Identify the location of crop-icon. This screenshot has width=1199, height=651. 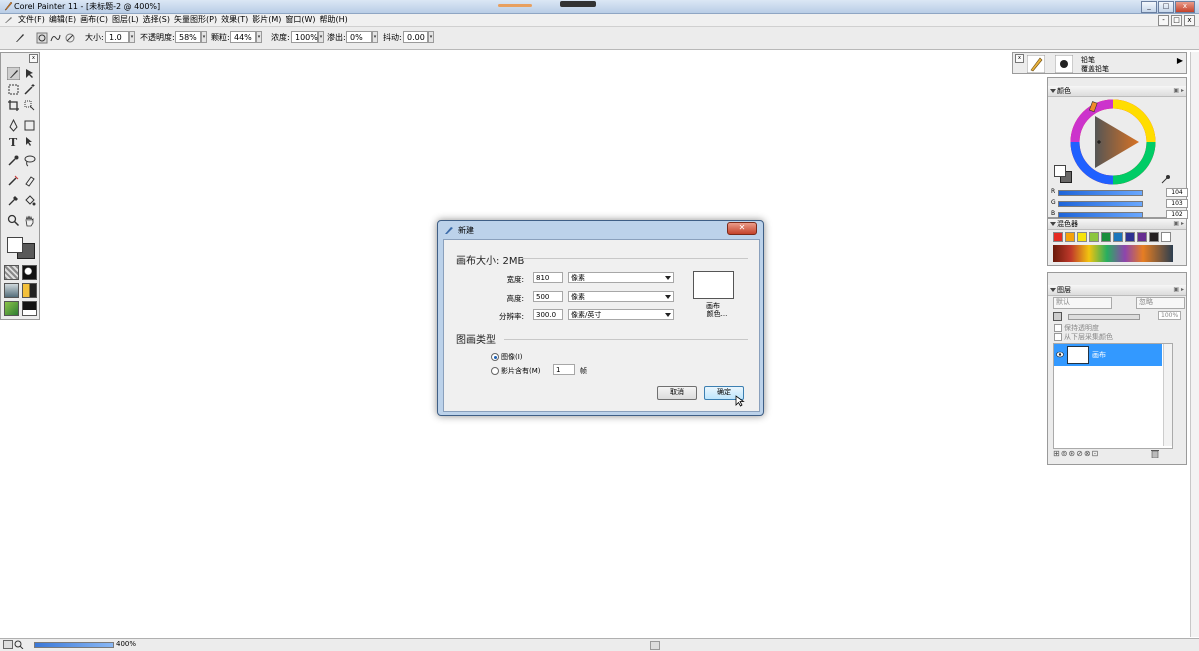
(13, 105).